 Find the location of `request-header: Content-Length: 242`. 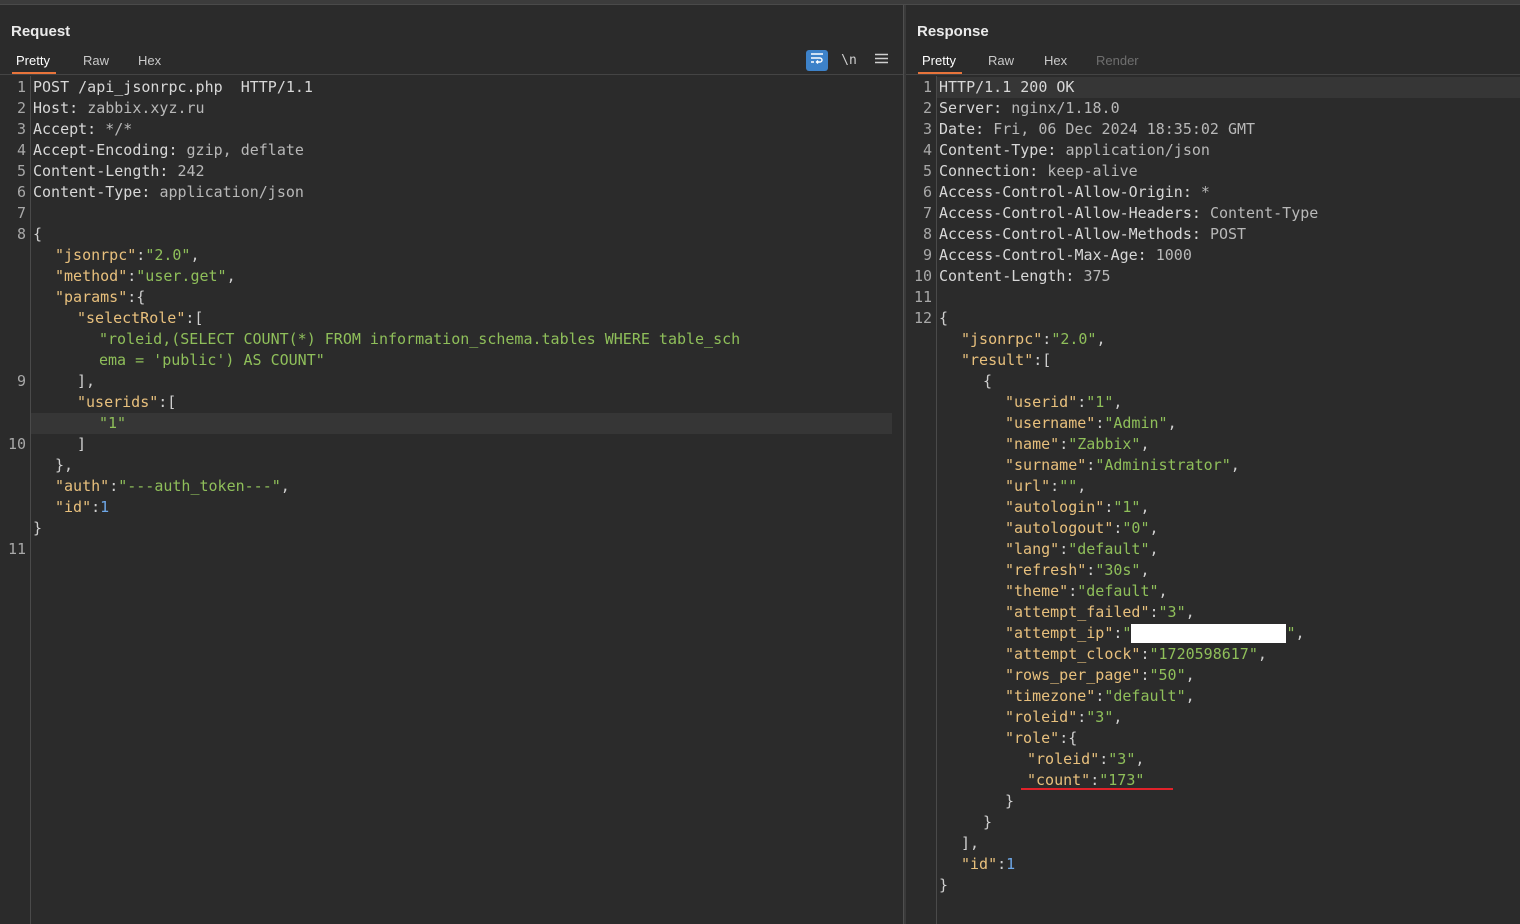

request-header: Content-Length: 242 is located at coordinates (119, 171).